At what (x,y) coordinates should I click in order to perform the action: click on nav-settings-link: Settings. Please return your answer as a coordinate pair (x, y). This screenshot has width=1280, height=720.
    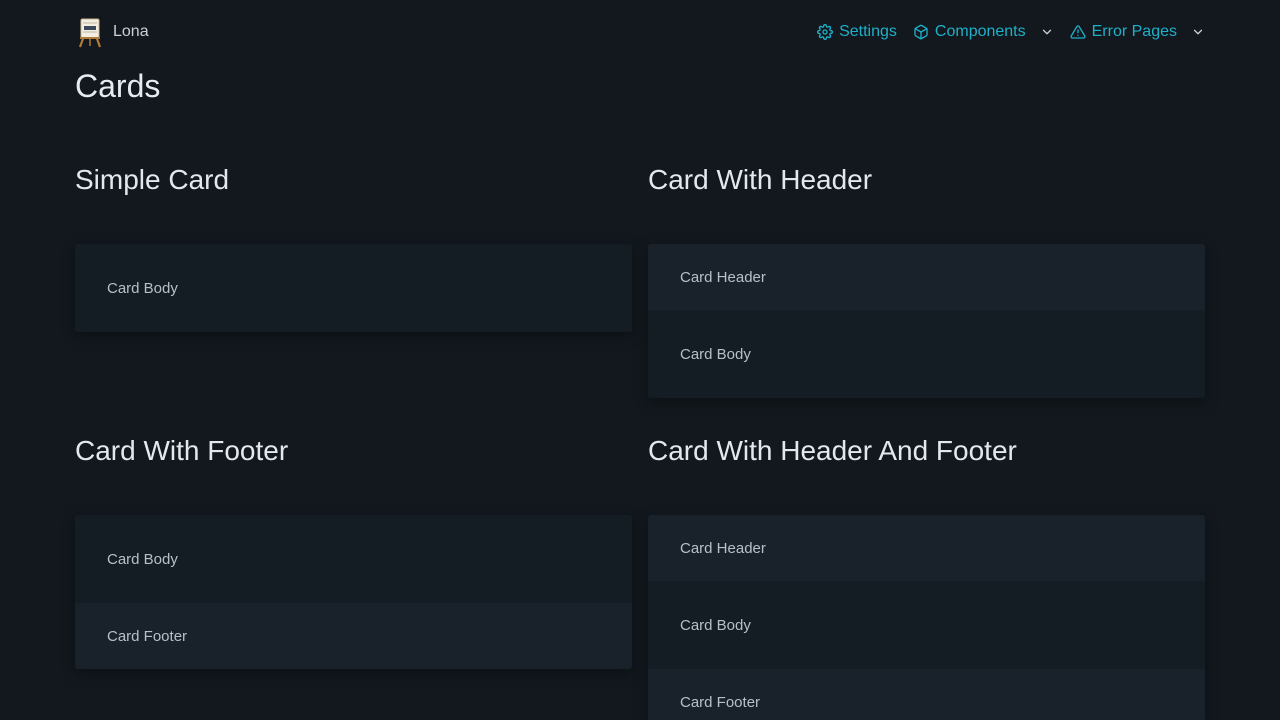
    Looking at the image, I should click on (857, 32).